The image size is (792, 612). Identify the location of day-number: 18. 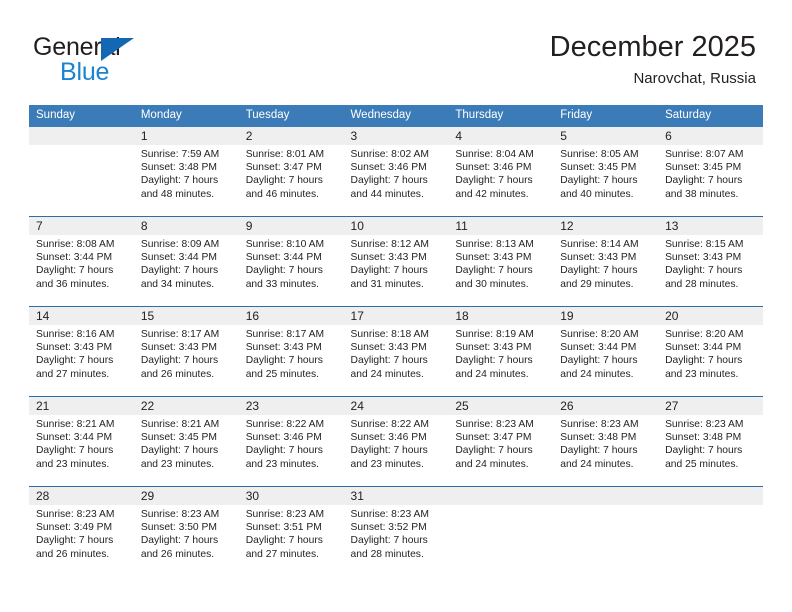
(501, 316).